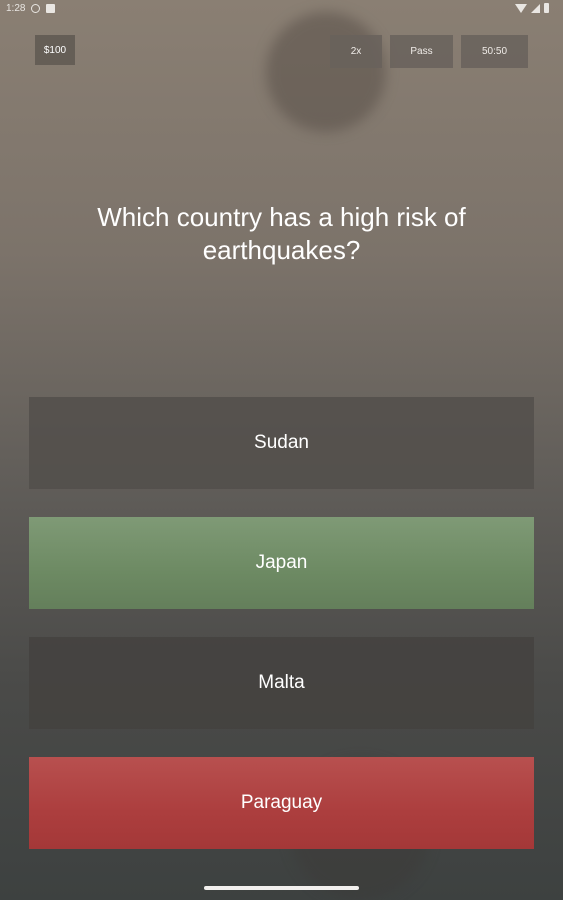 Image resolution: width=563 pixels, height=900 pixels. What do you see at coordinates (36, 8) in the screenshot?
I see `sync-icon` at bounding box center [36, 8].